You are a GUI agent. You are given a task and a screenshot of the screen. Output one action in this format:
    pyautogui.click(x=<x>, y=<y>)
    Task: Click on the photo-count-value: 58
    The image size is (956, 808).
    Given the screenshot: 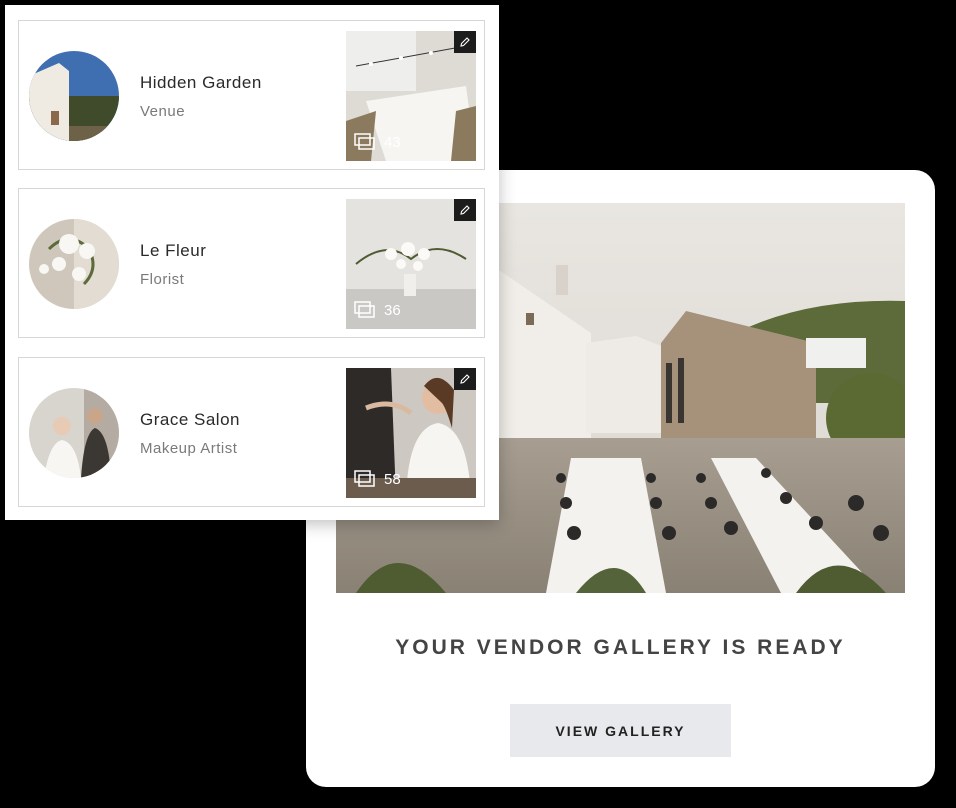 What is the action you would take?
    pyautogui.click(x=392, y=479)
    